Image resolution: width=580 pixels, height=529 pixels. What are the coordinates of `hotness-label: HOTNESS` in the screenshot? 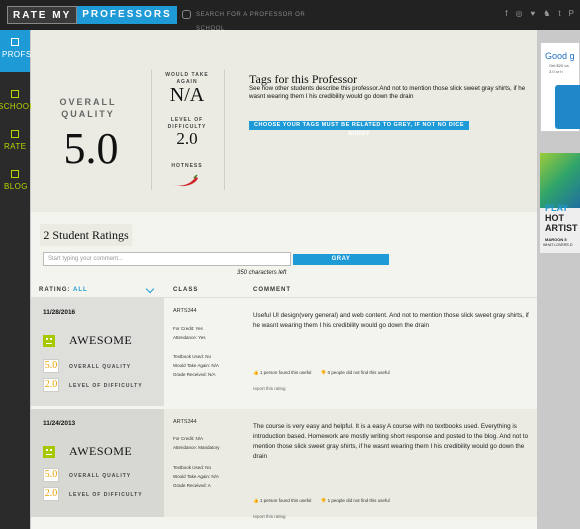 It's located at (187, 166).